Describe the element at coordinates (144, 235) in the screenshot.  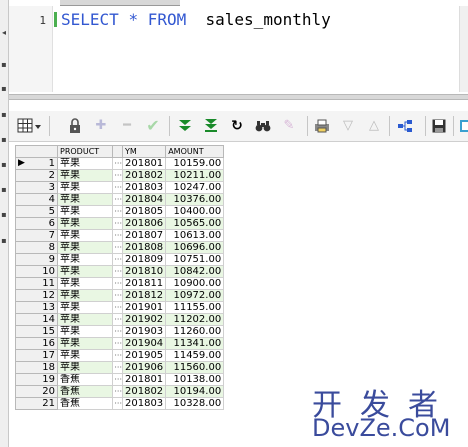
I see `ym-cell: 201807` at that location.